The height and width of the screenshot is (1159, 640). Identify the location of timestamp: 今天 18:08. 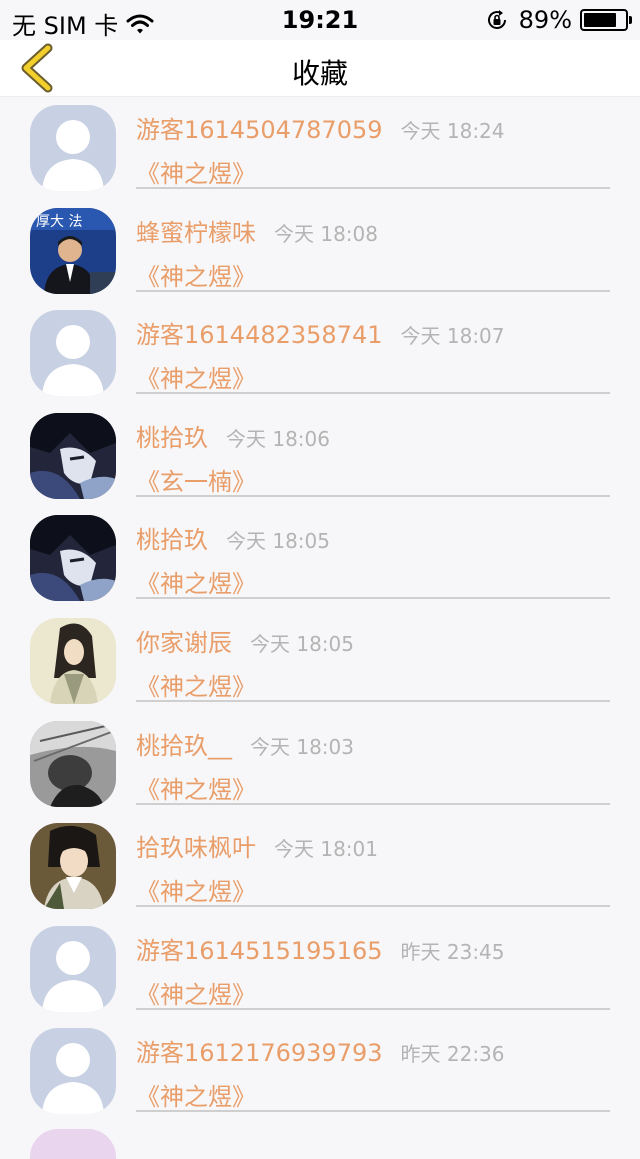
(326, 233).